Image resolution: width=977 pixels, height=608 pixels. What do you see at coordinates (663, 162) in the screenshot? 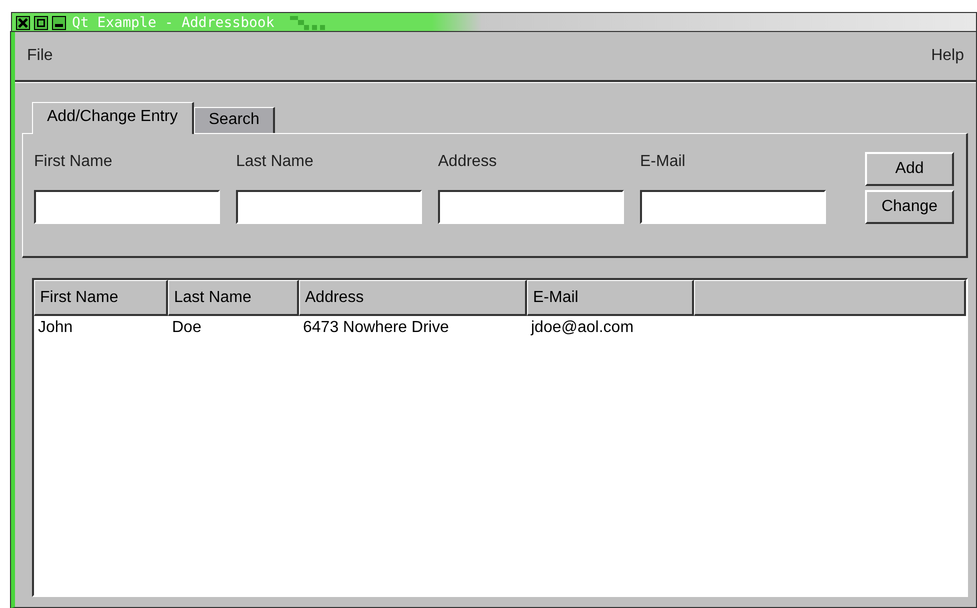
I see `field-label: E-Mail` at bounding box center [663, 162].